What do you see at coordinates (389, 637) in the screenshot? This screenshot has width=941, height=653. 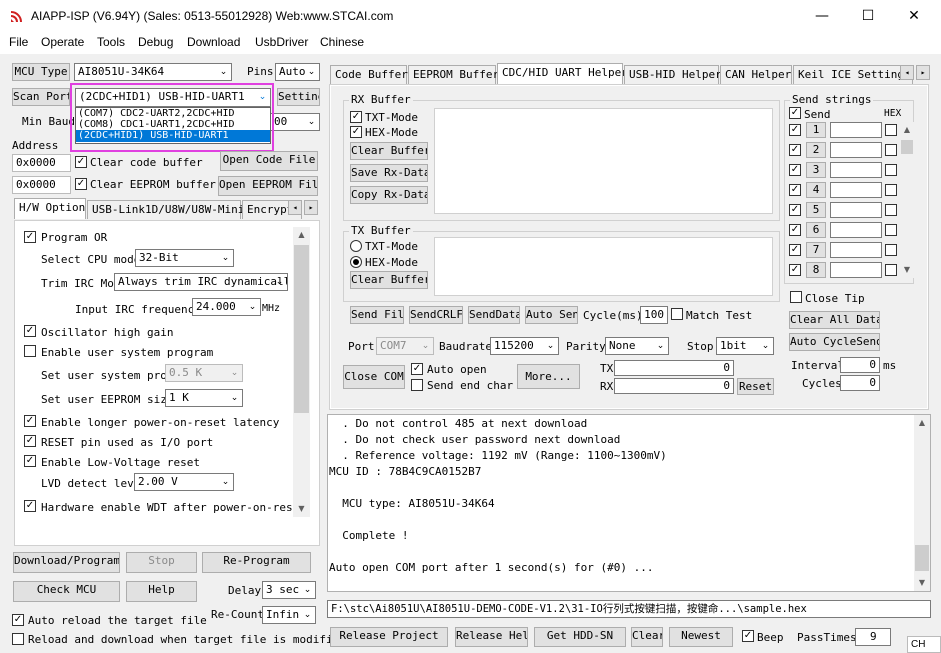 I see `release-project-button: Release Project` at bounding box center [389, 637].